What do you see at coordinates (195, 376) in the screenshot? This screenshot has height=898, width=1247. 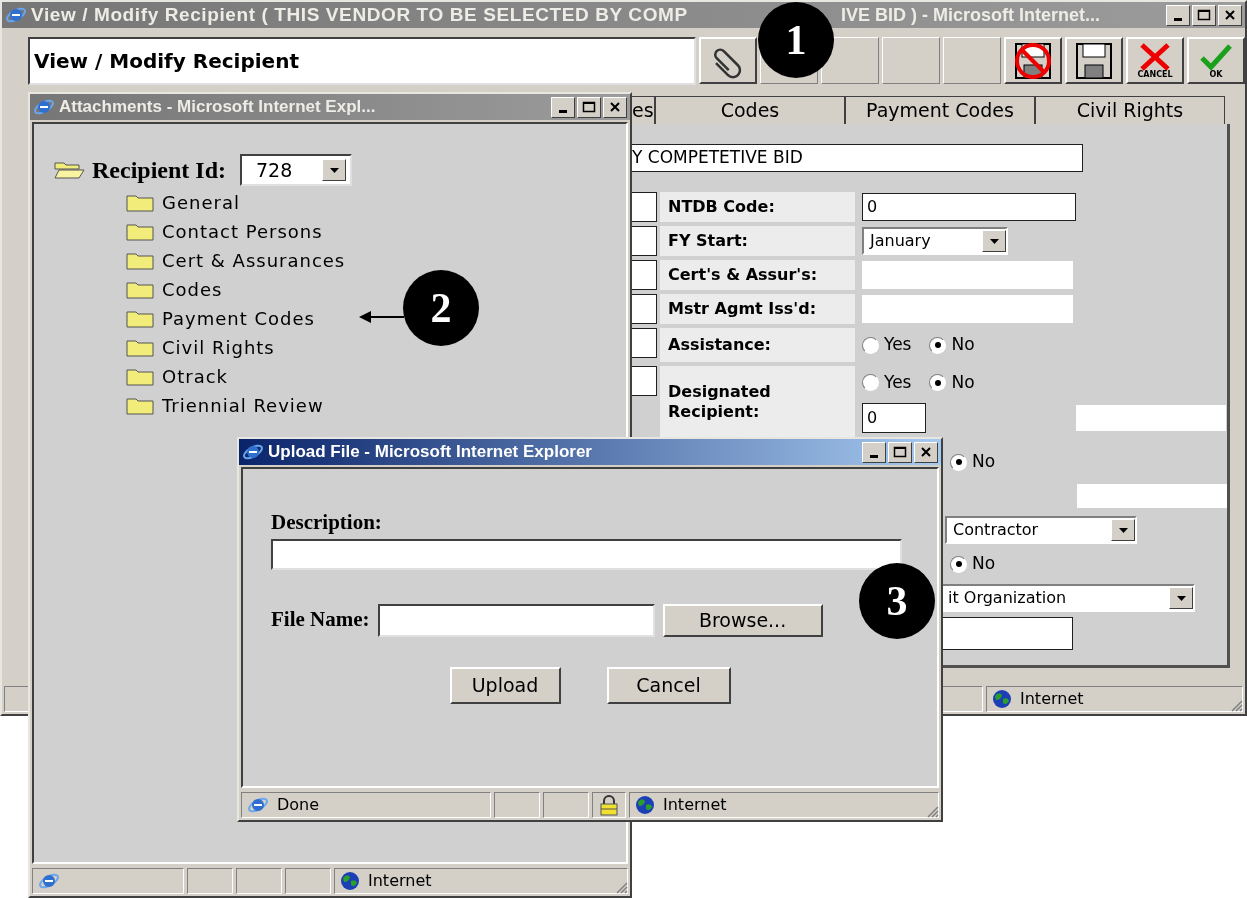 I see `tree-item: Otrack` at bounding box center [195, 376].